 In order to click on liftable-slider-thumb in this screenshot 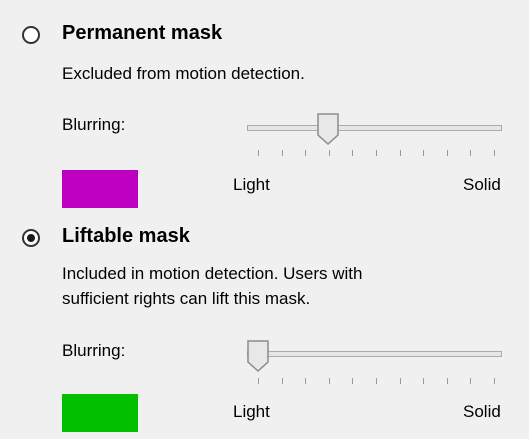, I will do `click(258, 356)`.